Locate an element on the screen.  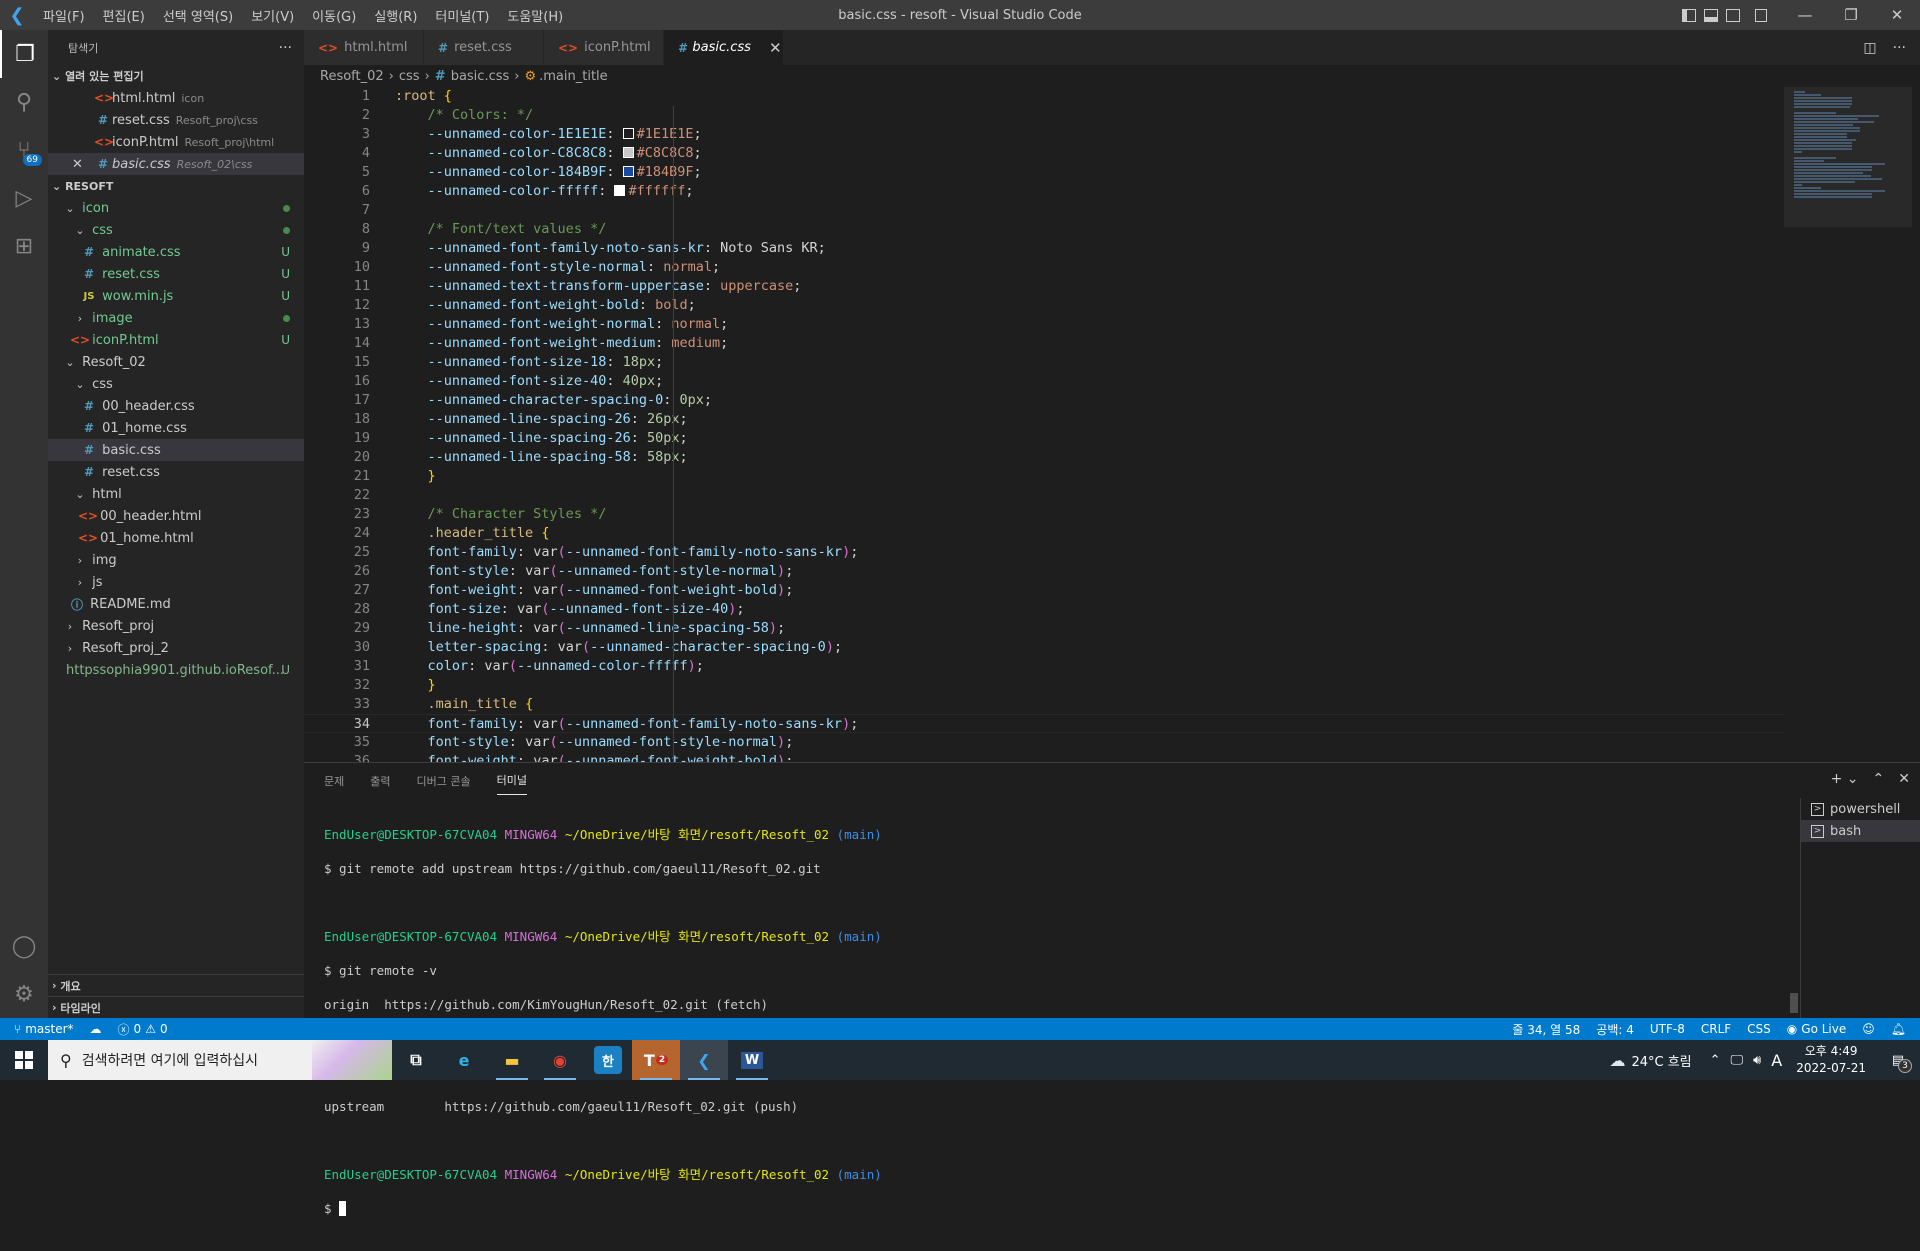
code-line: 20 --unnamed-line-spacing-58: 58px; is located at coordinates (1044, 457).